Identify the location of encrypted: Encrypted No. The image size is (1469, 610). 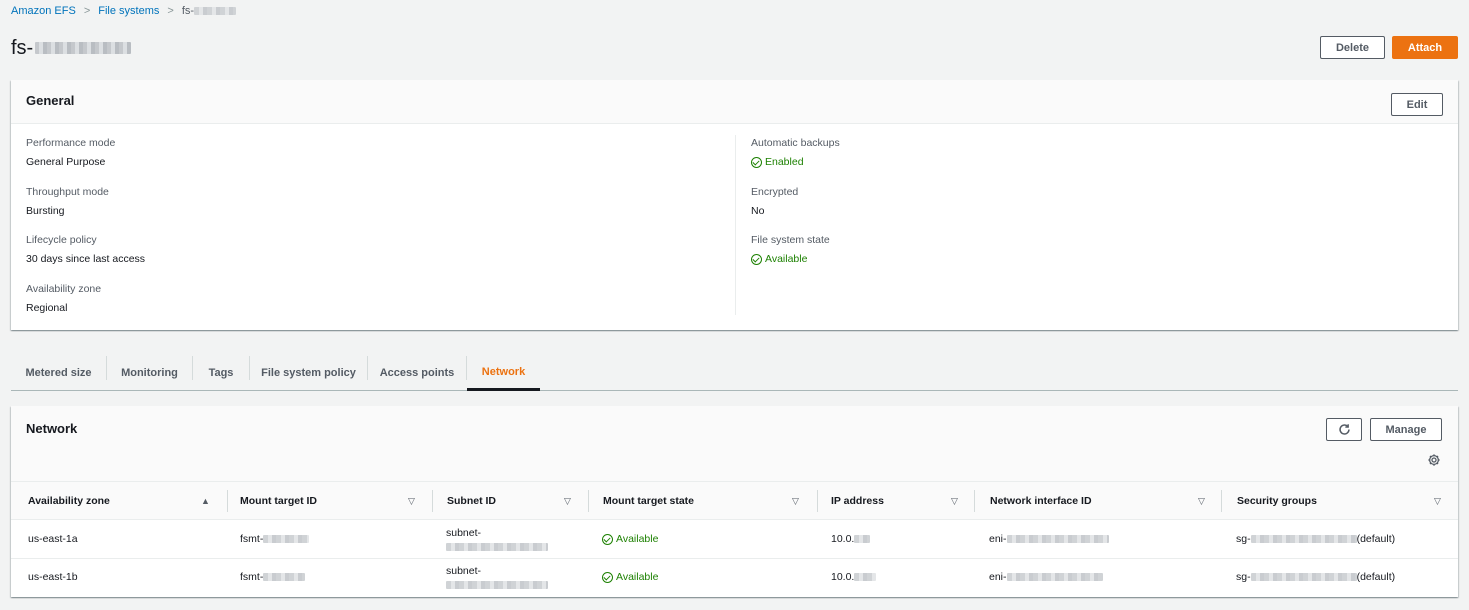
(775, 201).